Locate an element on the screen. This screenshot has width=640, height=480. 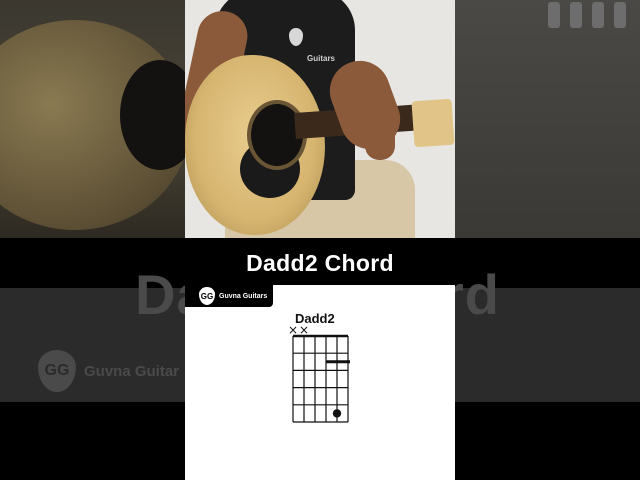
ghost-title-right: rd is located at coordinates (477, 294).